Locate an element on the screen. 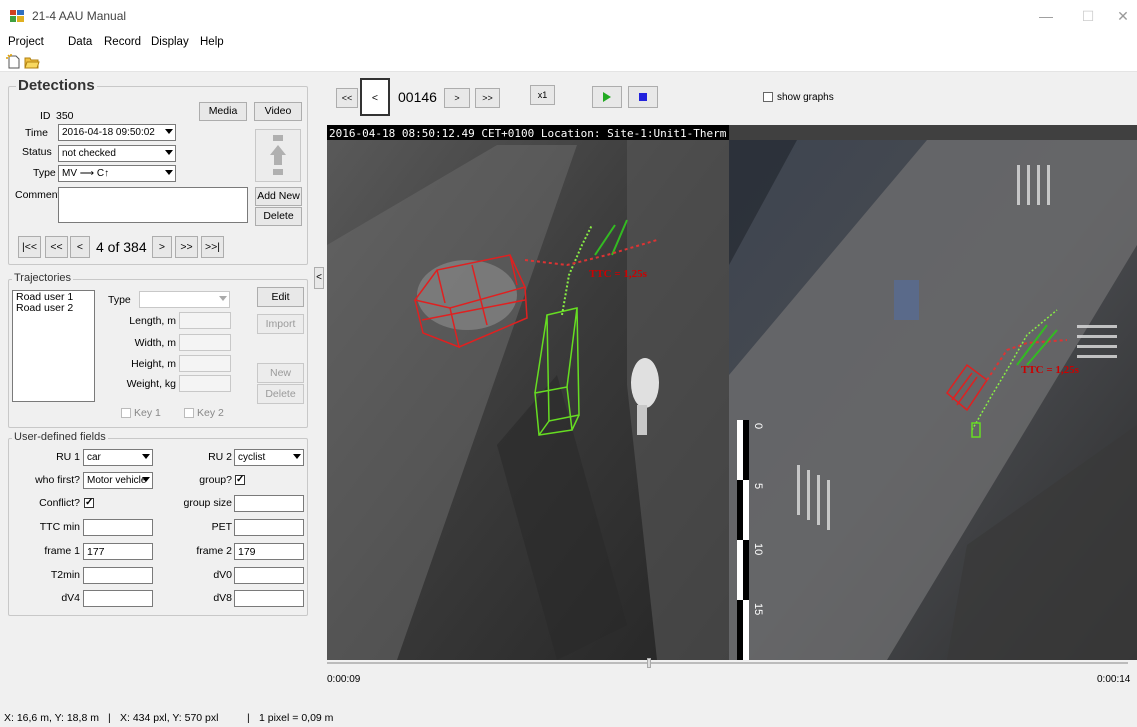 The width and height of the screenshot is (1137, 727). next-detection-button: > is located at coordinates (162, 247).